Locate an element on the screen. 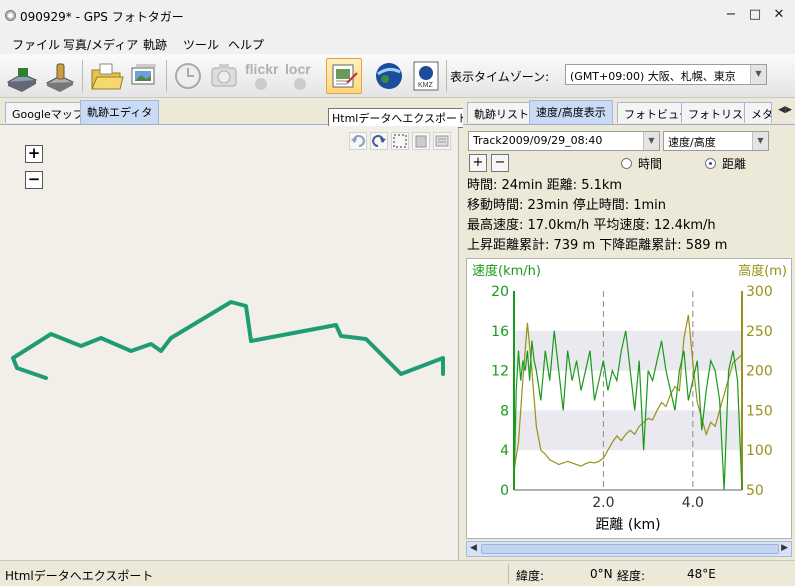 Image resolution: width=795 pixels, height=586 pixels. timezone-select: (GMT+09:00) 大阪、札幌、東京 ▼ is located at coordinates (666, 74).